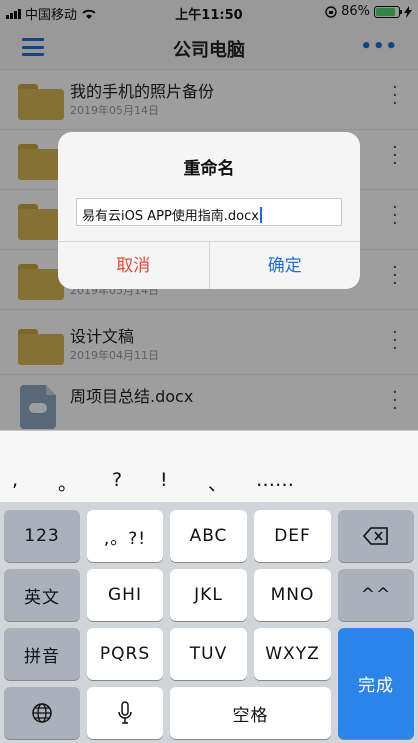 Image resolution: width=418 pixels, height=743 pixels. What do you see at coordinates (164, 480) in the screenshot?
I see `candidate-item: !` at bounding box center [164, 480].